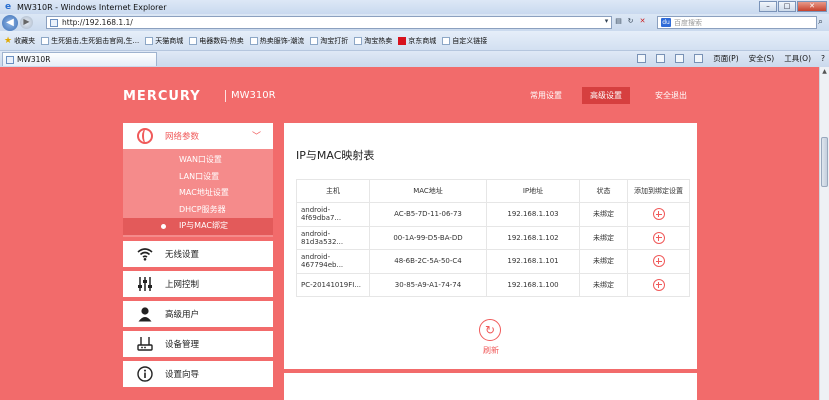 The height and width of the screenshot is (400, 829). I want to click on sidebar-item-label: 无线设置, so click(182, 254).